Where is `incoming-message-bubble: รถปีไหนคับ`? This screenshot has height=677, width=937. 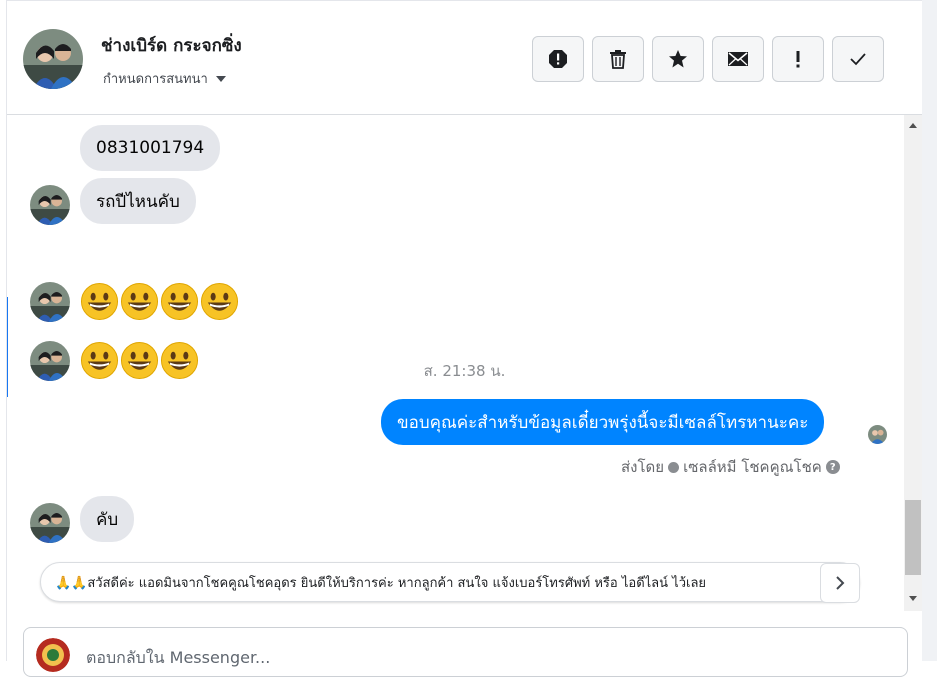
incoming-message-bubble: รถปีไหนคับ is located at coordinates (138, 201).